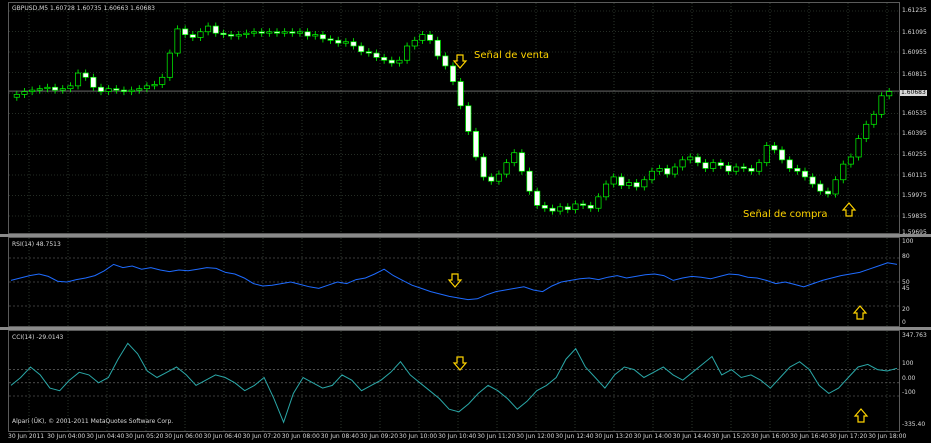 Image resolution: width=931 pixels, height=443 pixels. What do you see at coordinates (730, 436) in the screenshot?
I see `time-tick: 30 Jun 15:20` at bounding box center [730, 436].